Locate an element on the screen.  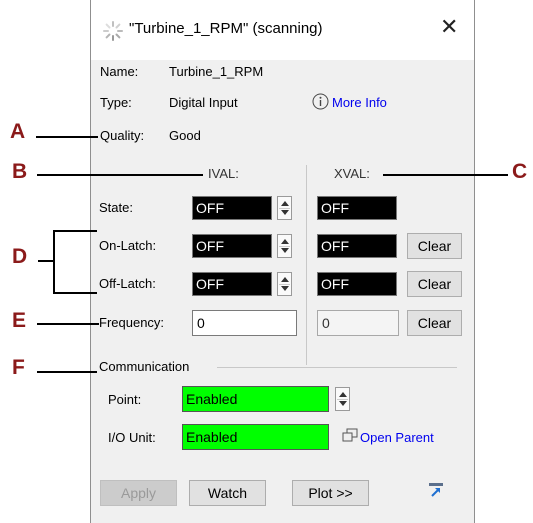
callout-d-top-line is located at coordinates (75, 231).